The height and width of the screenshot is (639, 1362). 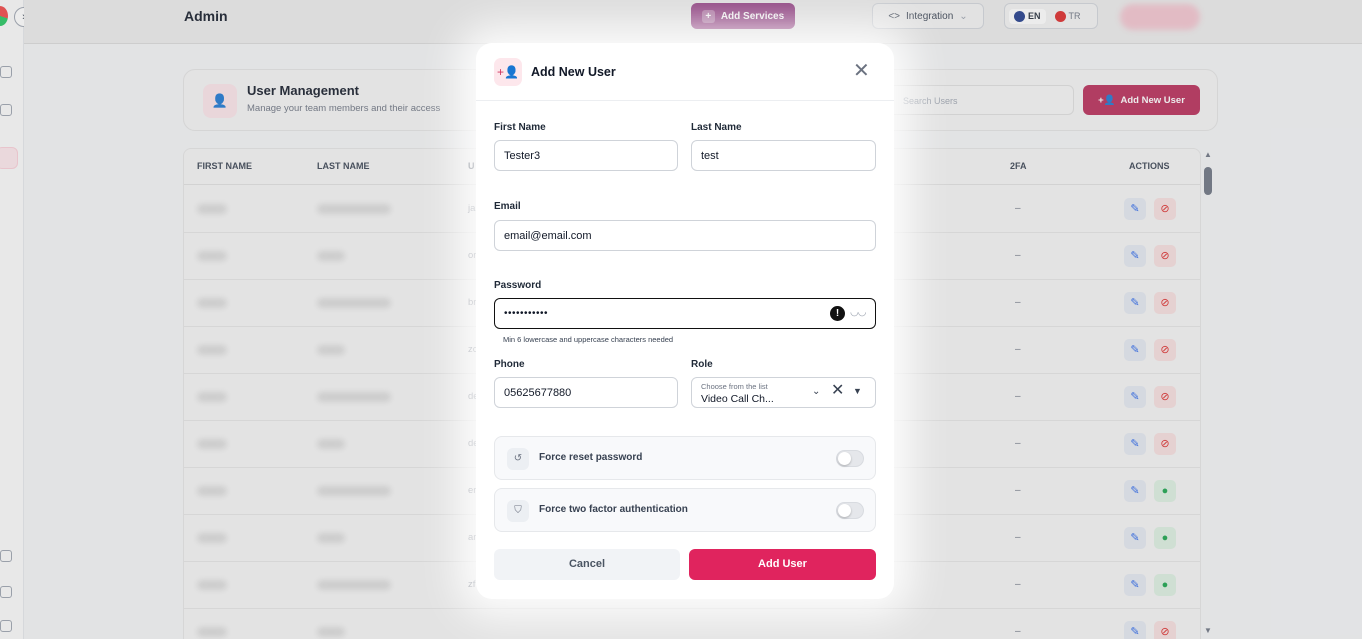 What do you see at coordinates (702, 364) in the screenshot?
I see `role-label: Role` at bounding box center [702, 364].